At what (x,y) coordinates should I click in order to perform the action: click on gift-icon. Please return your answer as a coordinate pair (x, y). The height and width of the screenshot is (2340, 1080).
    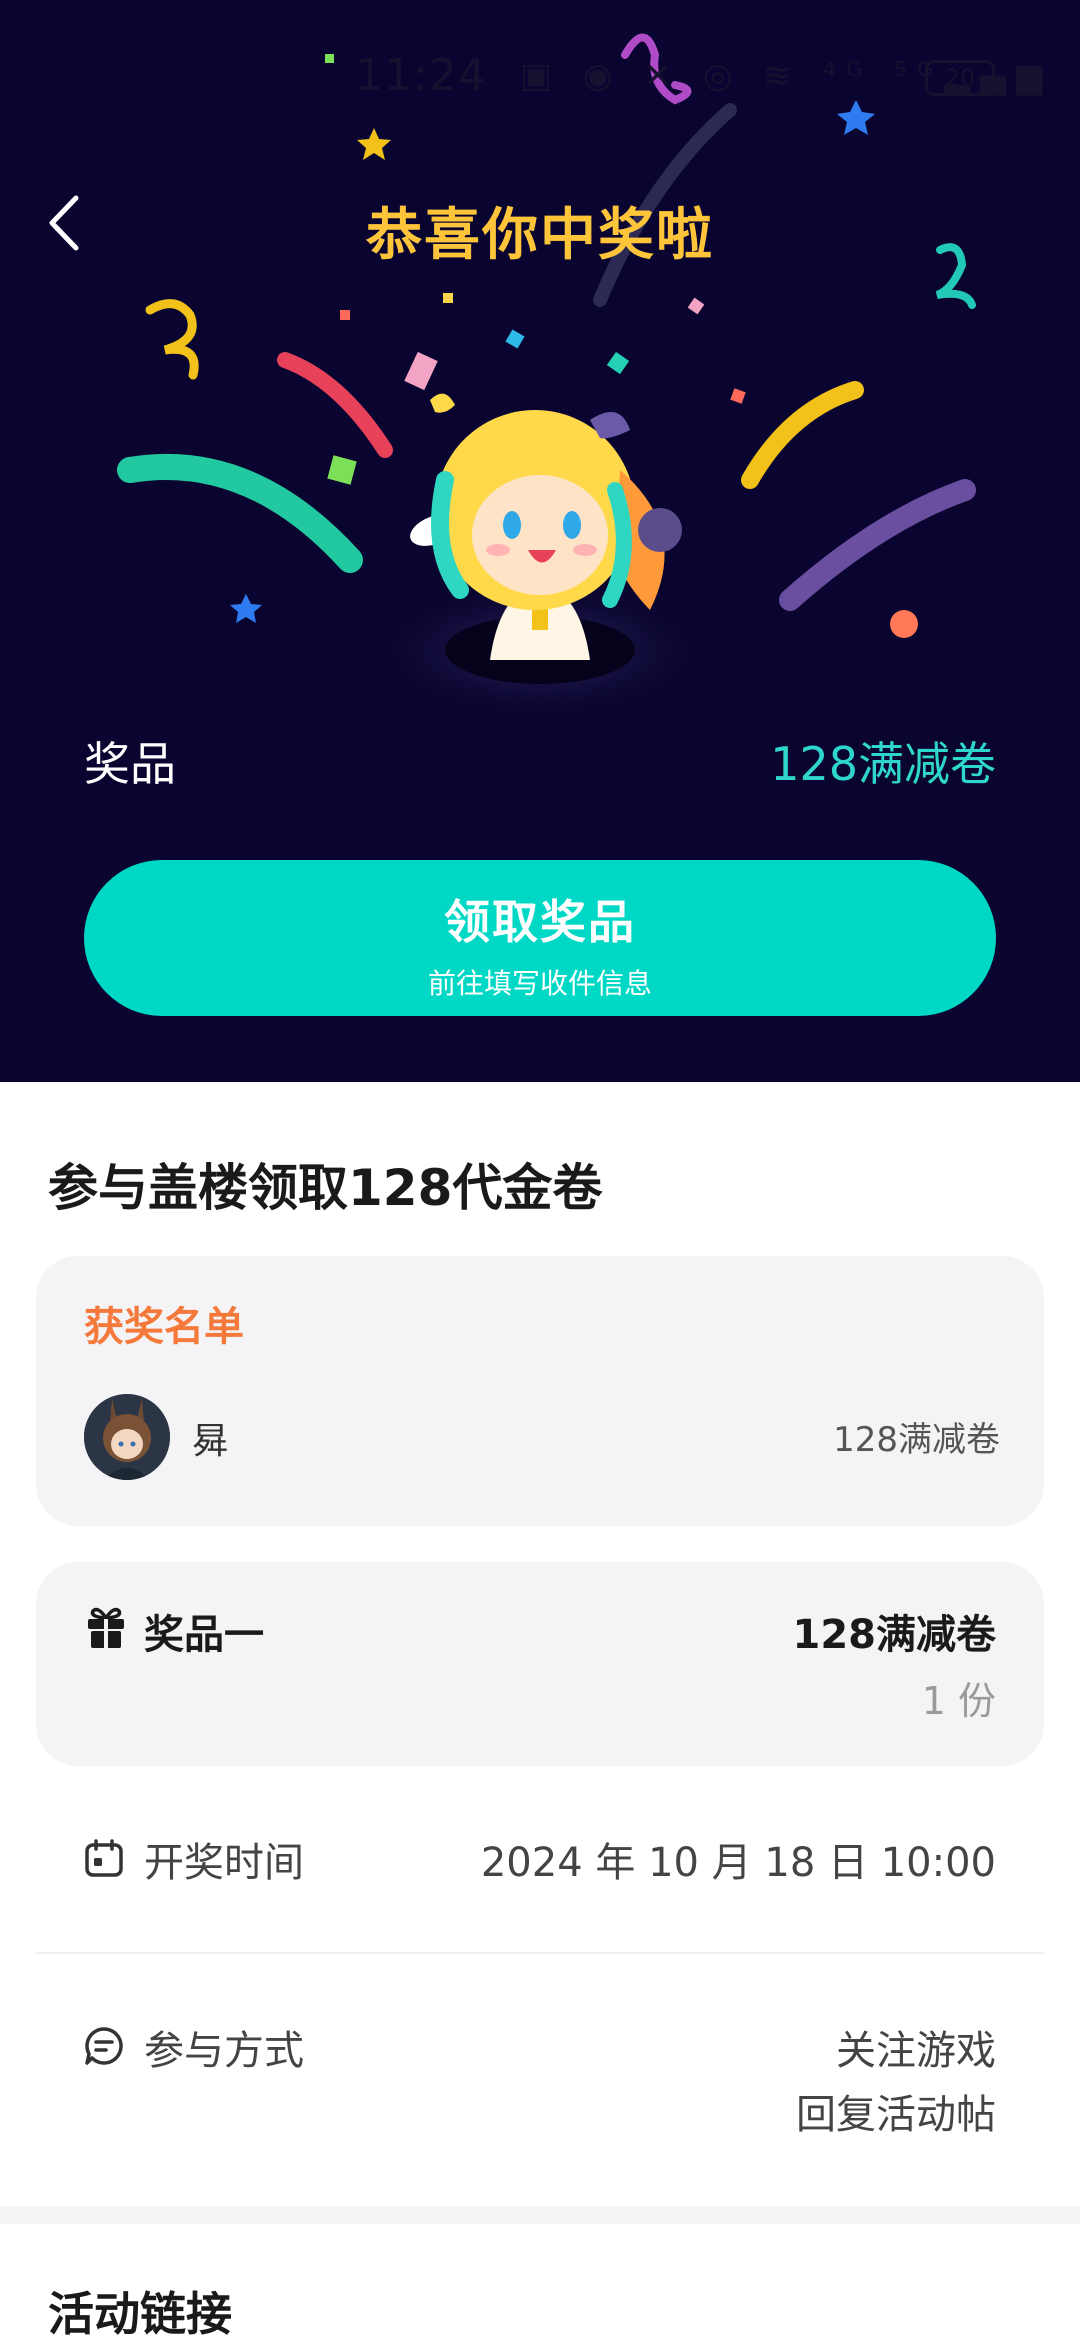
    Looking at the image, I should click on (106, 1627).